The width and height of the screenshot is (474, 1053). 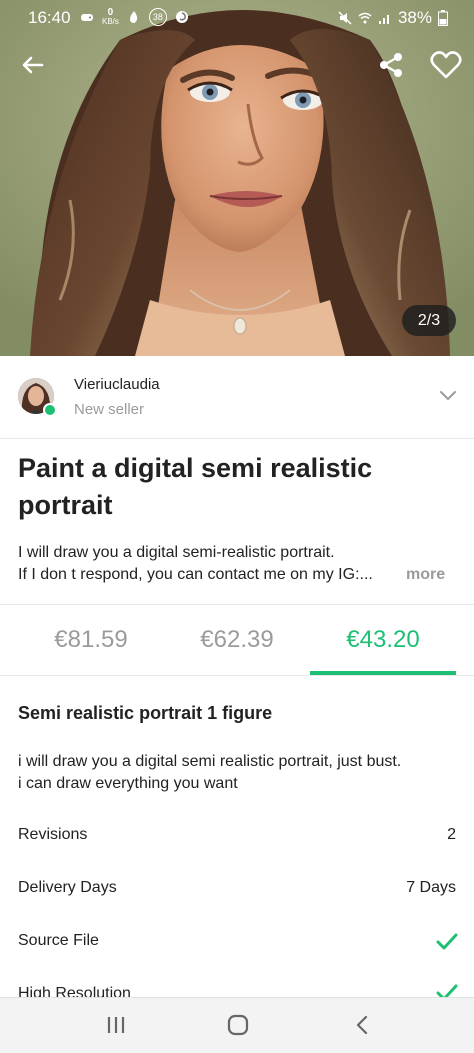 What do you see at coordinates (365, 18) in the screenshot?
I see `wifi-icon` at bounding box center [365, 18].